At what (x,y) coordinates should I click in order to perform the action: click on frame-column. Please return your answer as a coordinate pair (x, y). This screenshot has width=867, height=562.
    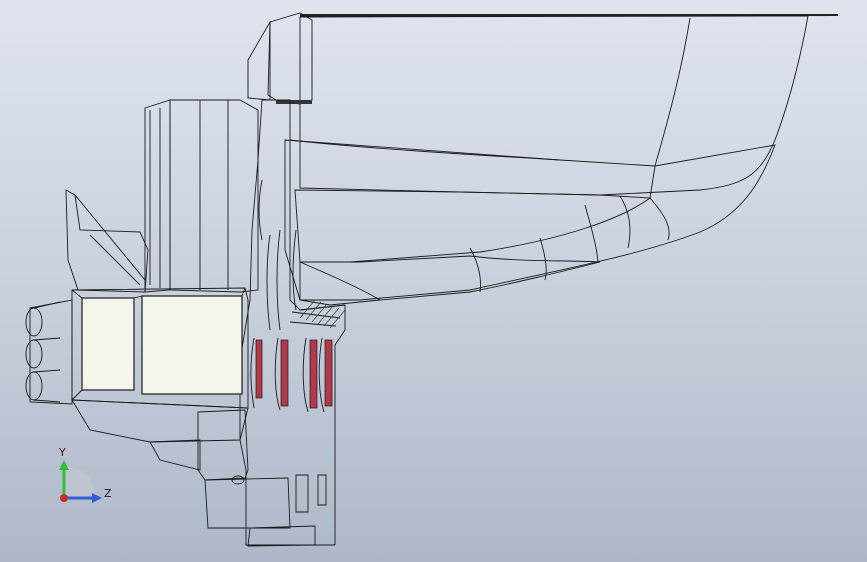
    Looking at the image, I should click on (214, 196).